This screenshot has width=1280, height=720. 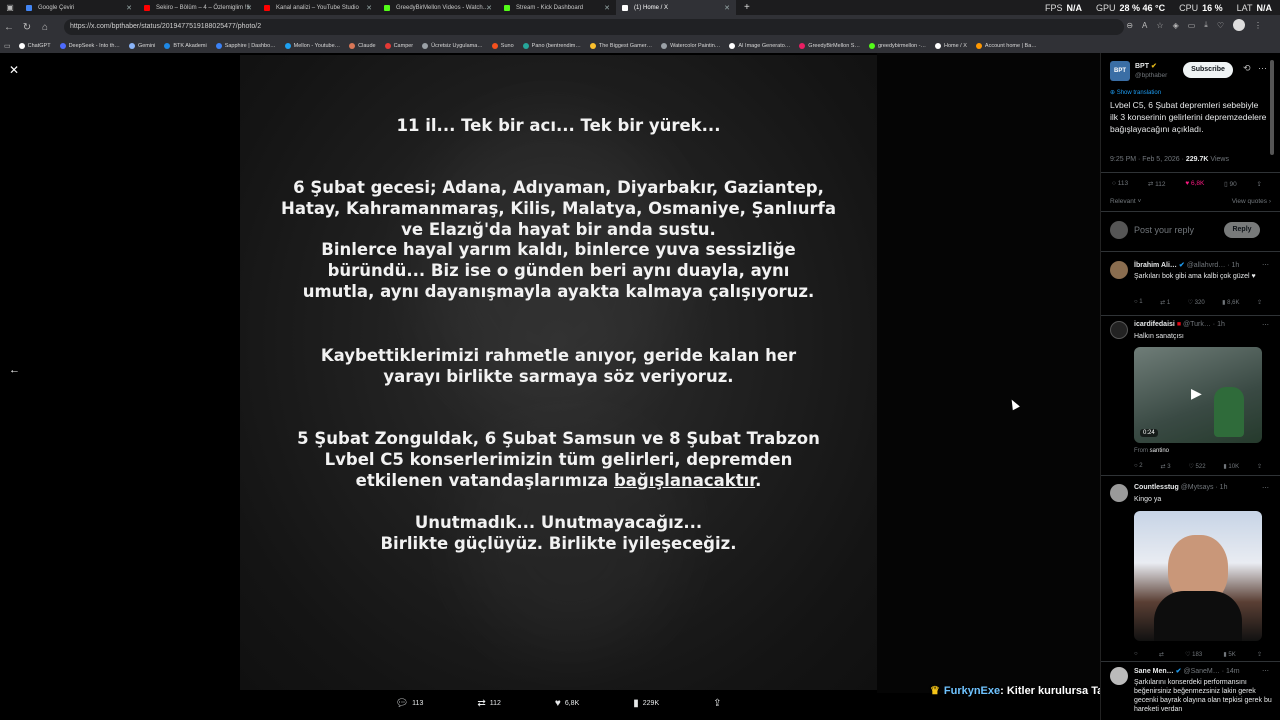 What do you see at coordinates (318, 7) in the screenshot?
I see `browser-tab: Kanal analizi – YouTube Studio ✕` at bounding box center [318, 7].